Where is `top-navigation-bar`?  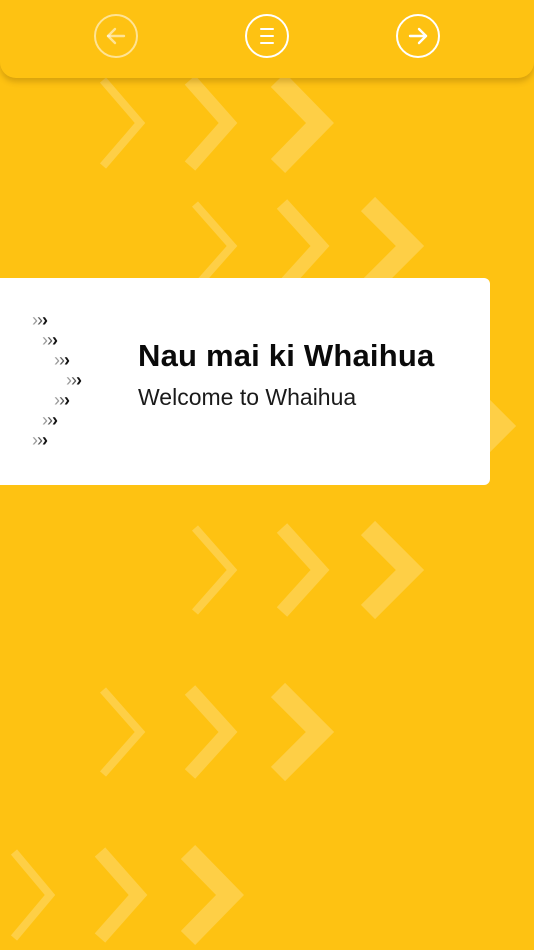 top-navigation-bar is located at coordinates (267, 39).